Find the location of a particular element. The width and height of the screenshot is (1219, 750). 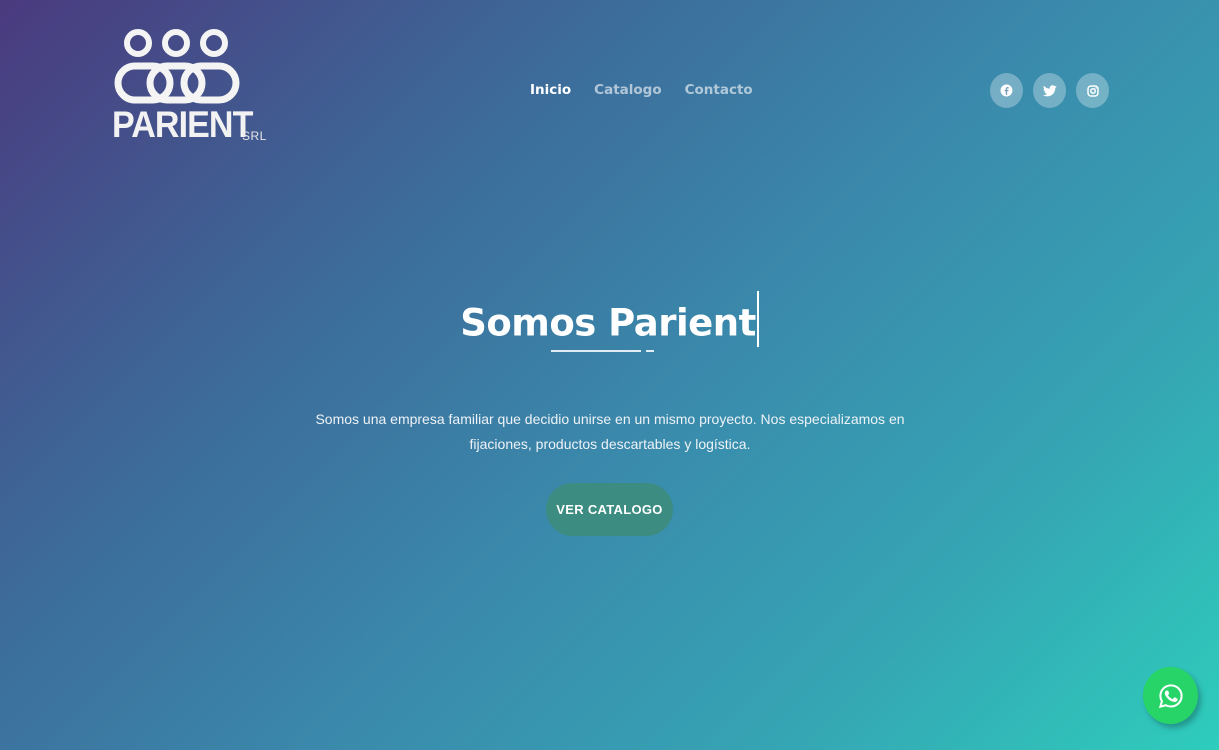

facebook-button is located at coordinates (1006, 90).